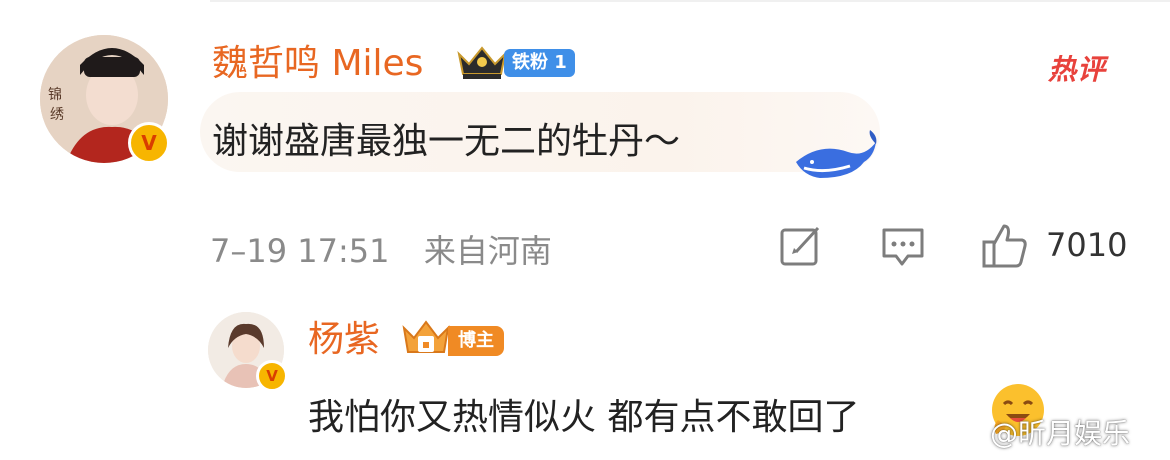 This screenshot has height=460, width=1170. Describe the element at coordinates (57, 115) in the screenshot. I see `svg-text: 绣` at that location.